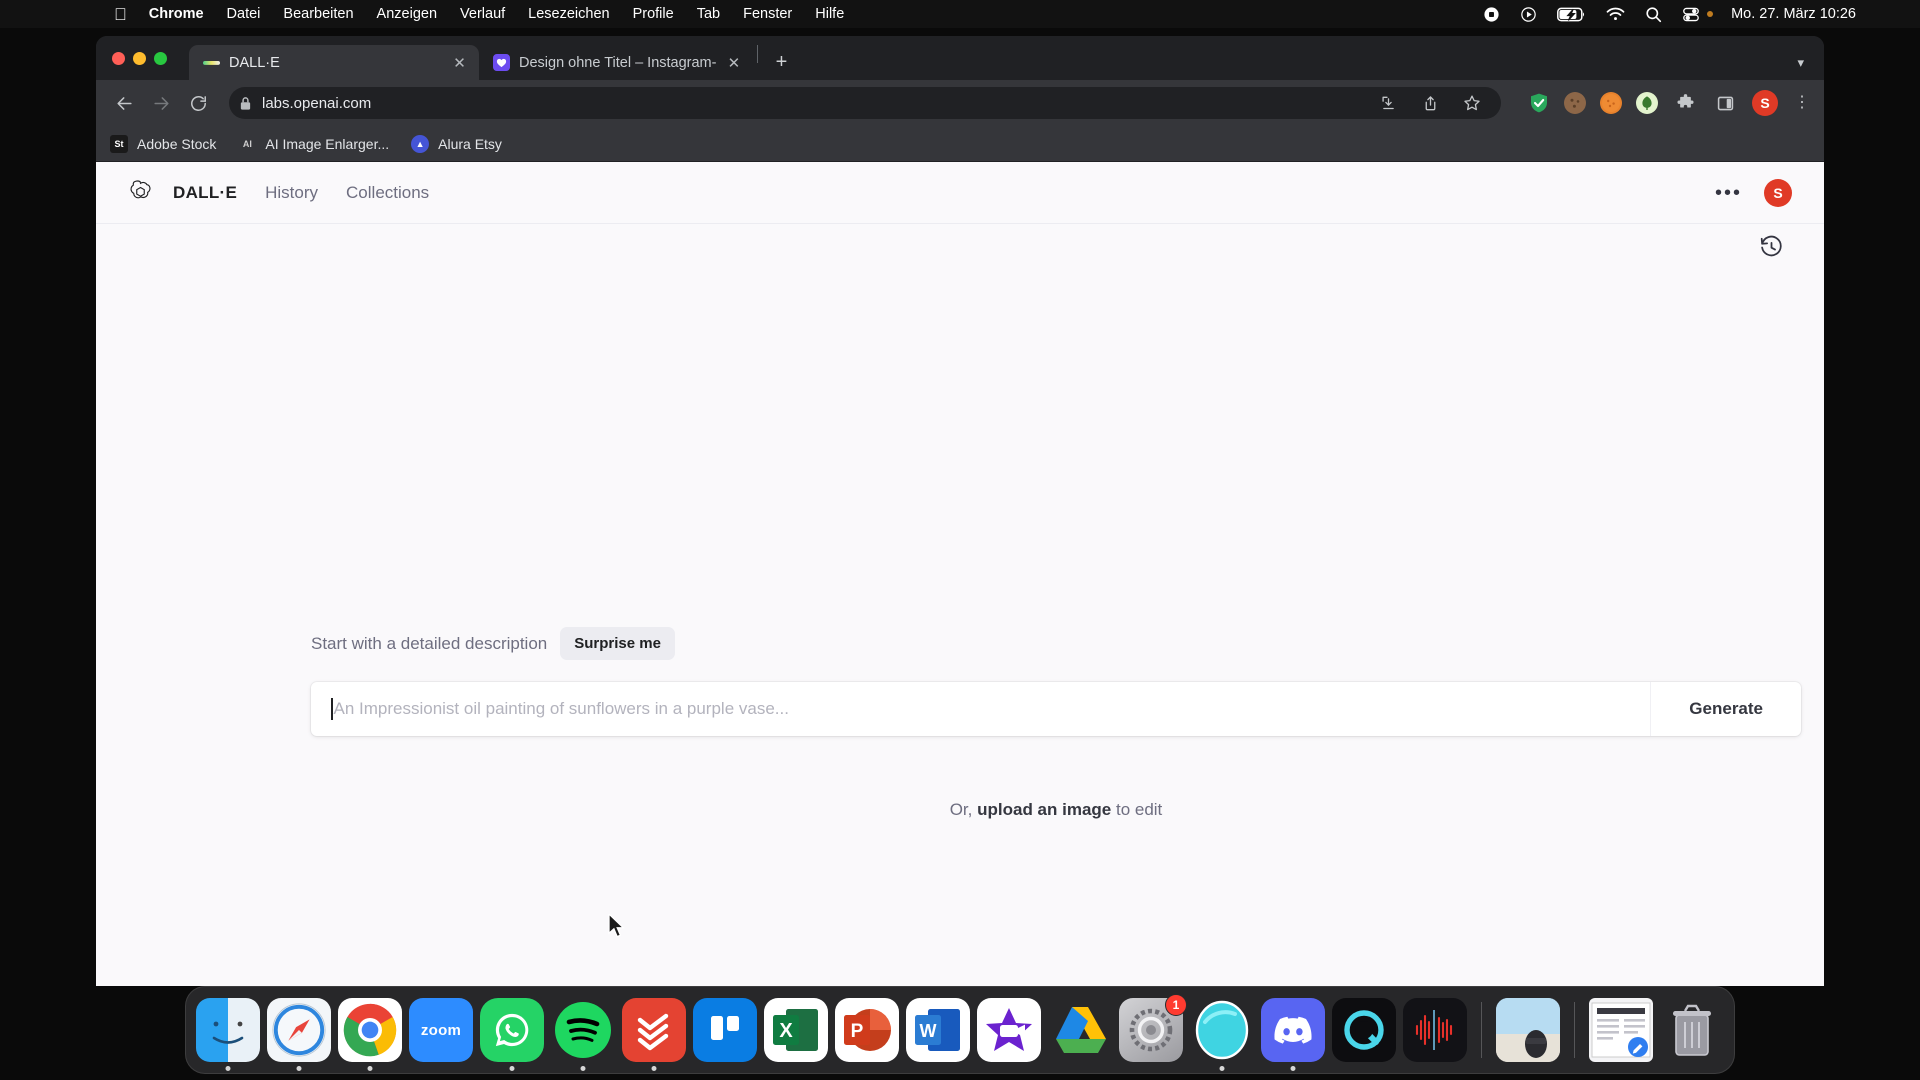 Image resolution: width=1920 pixels, height=1080 pixels. What do you see at coordinates (1080, 1030) in the screenshot?
I see `dock-item-google-drive` at bounding box center [1080, 1030].